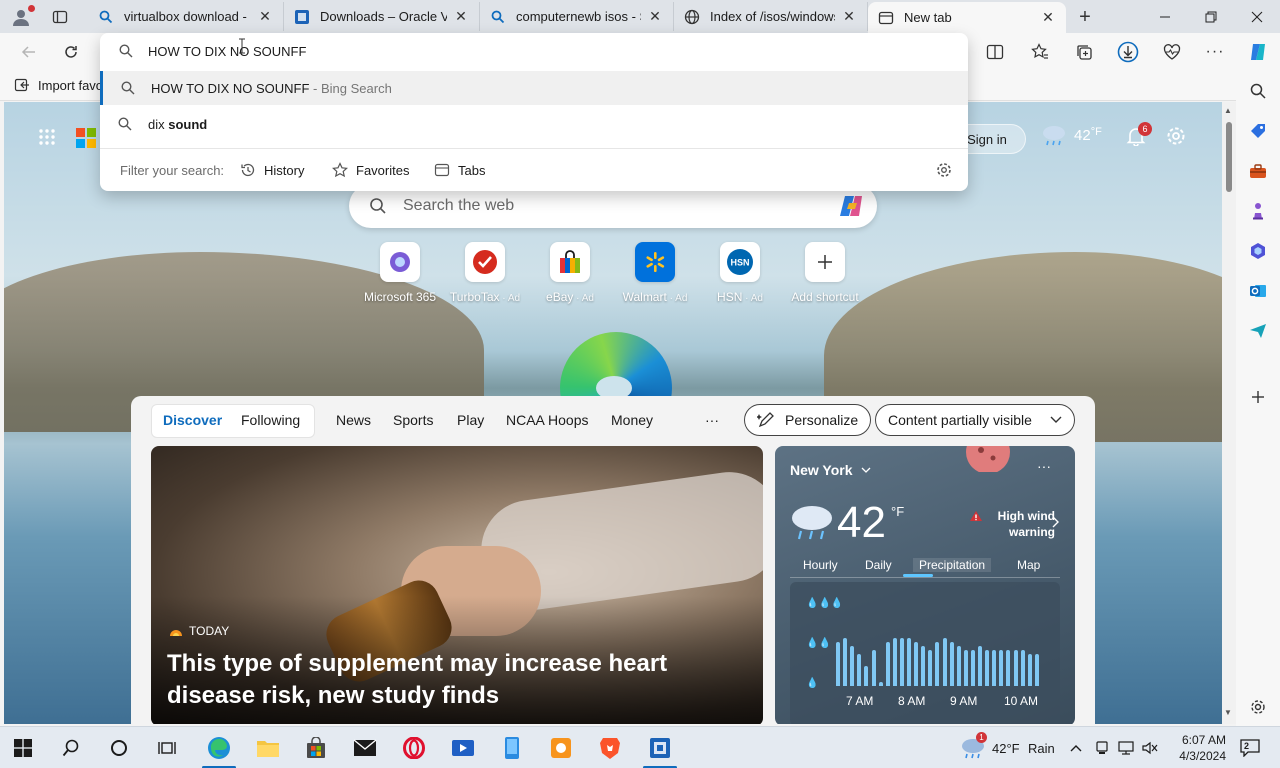  I want to click on show-hidden-icons-button, so click(1076, 748).